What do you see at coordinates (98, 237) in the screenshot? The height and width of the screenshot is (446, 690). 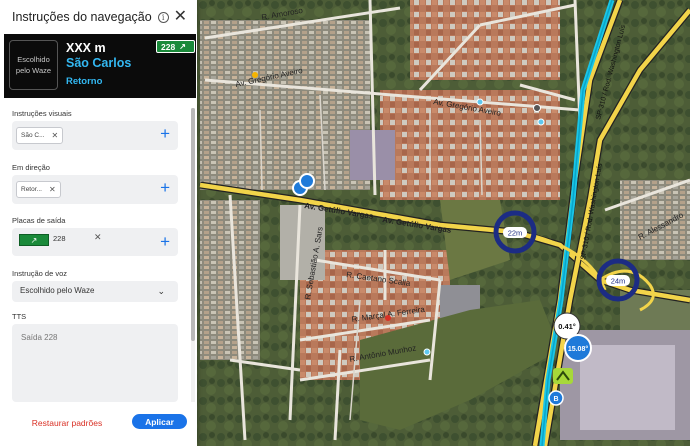 I see `remove-exit-sign-icon: ✕` at bounding box center [98, 237].